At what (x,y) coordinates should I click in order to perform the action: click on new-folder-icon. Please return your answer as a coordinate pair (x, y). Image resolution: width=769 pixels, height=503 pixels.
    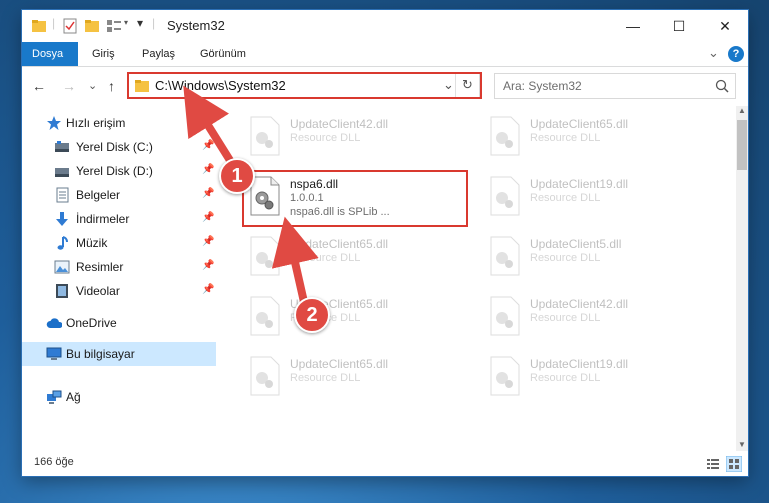
    Looking at the image, I should click on (92, 26).